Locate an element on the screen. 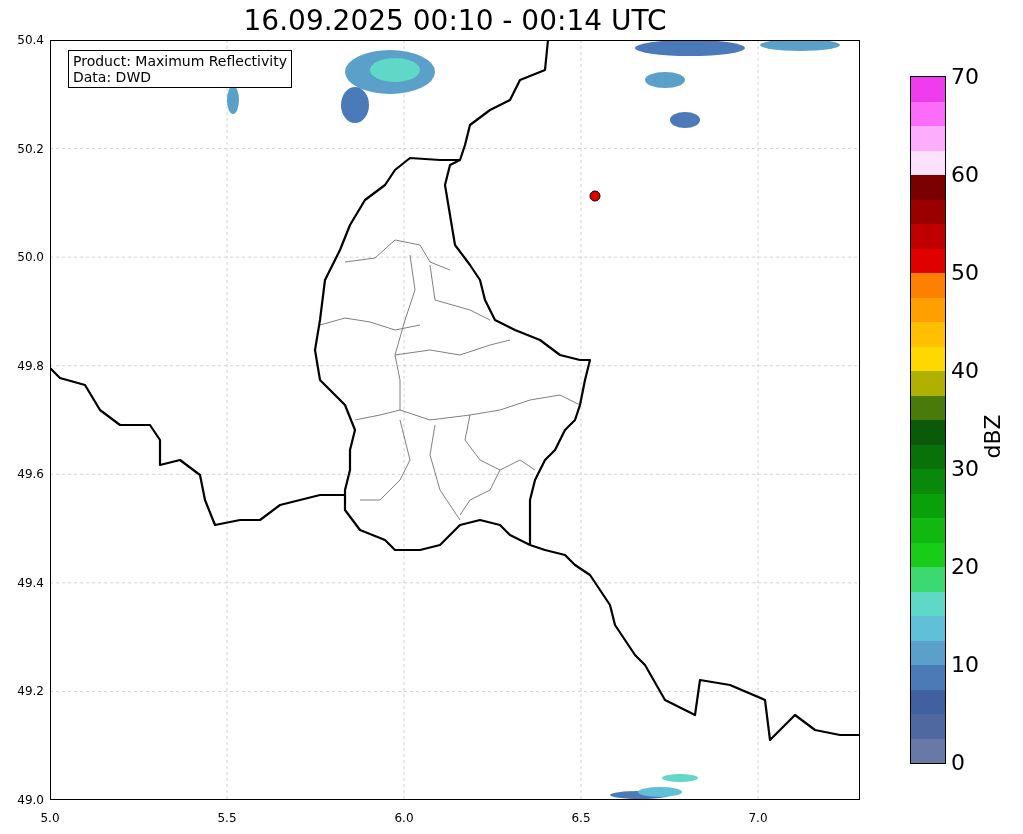  colorbar-tick-label: 10 is located at coordinates (965, 665).